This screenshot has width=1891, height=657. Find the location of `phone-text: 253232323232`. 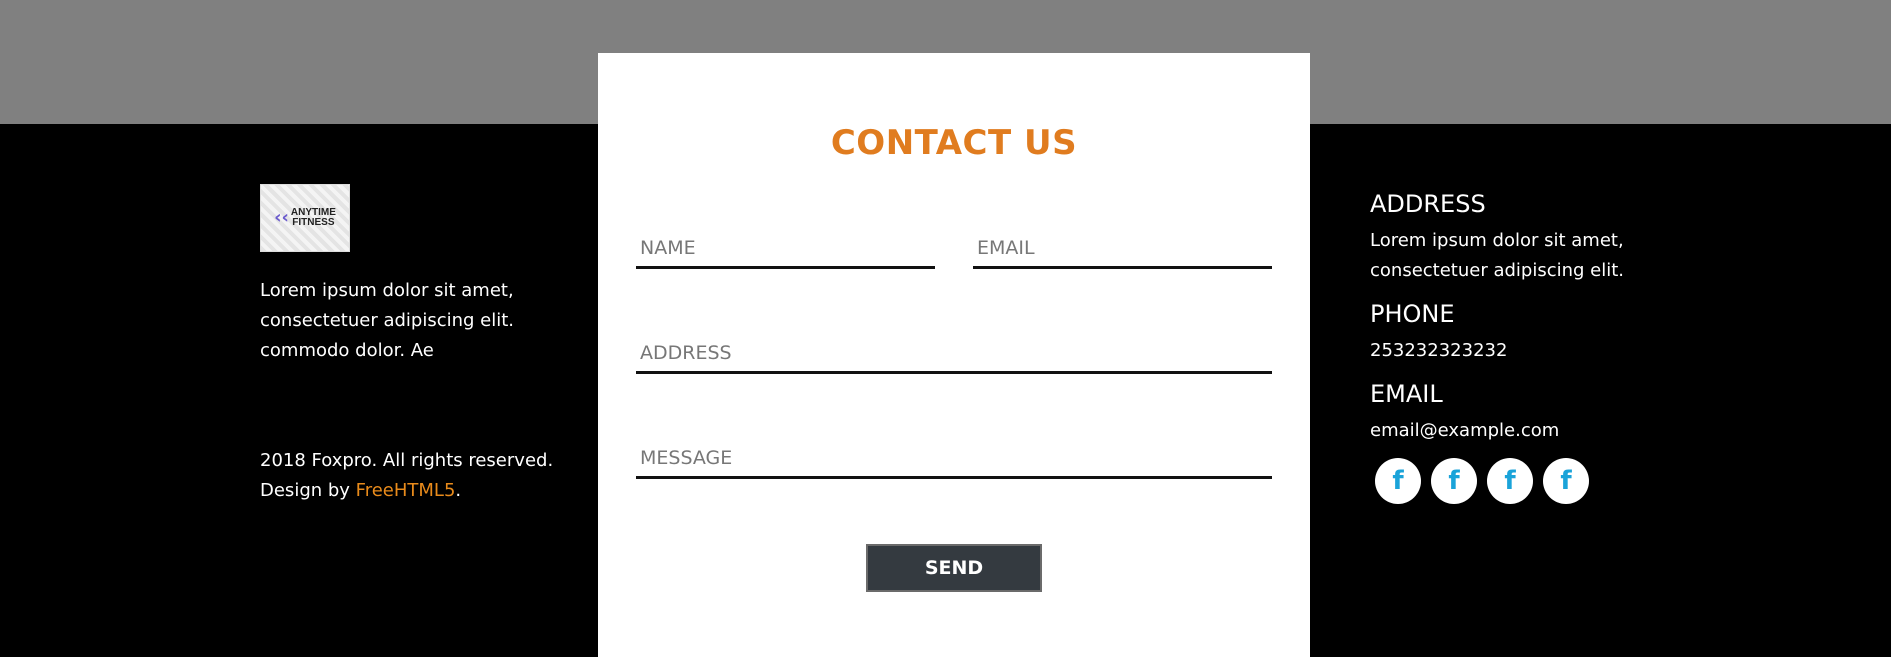

phone-text: 253232323232 is located at coordinates (1439, 350).